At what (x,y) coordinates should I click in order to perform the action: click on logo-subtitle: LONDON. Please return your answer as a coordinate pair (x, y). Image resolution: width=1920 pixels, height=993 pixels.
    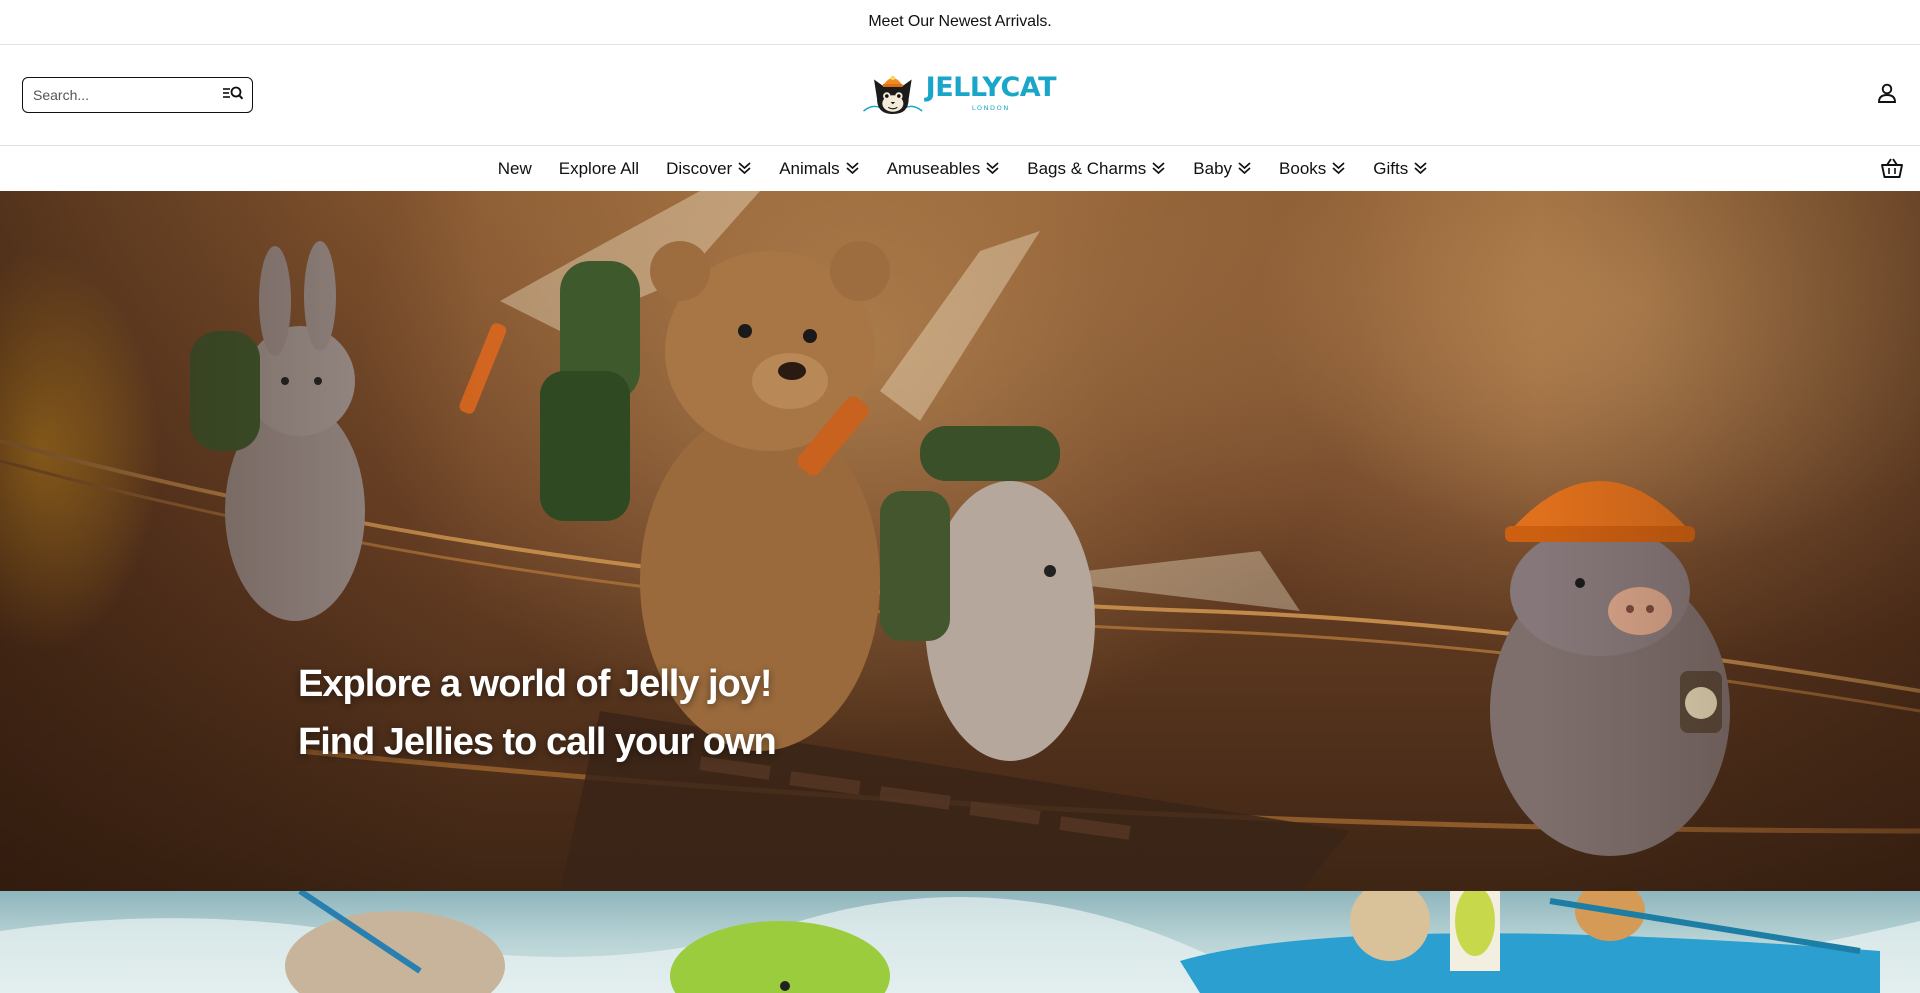
    Looking at the image, I should click on (990, 108).